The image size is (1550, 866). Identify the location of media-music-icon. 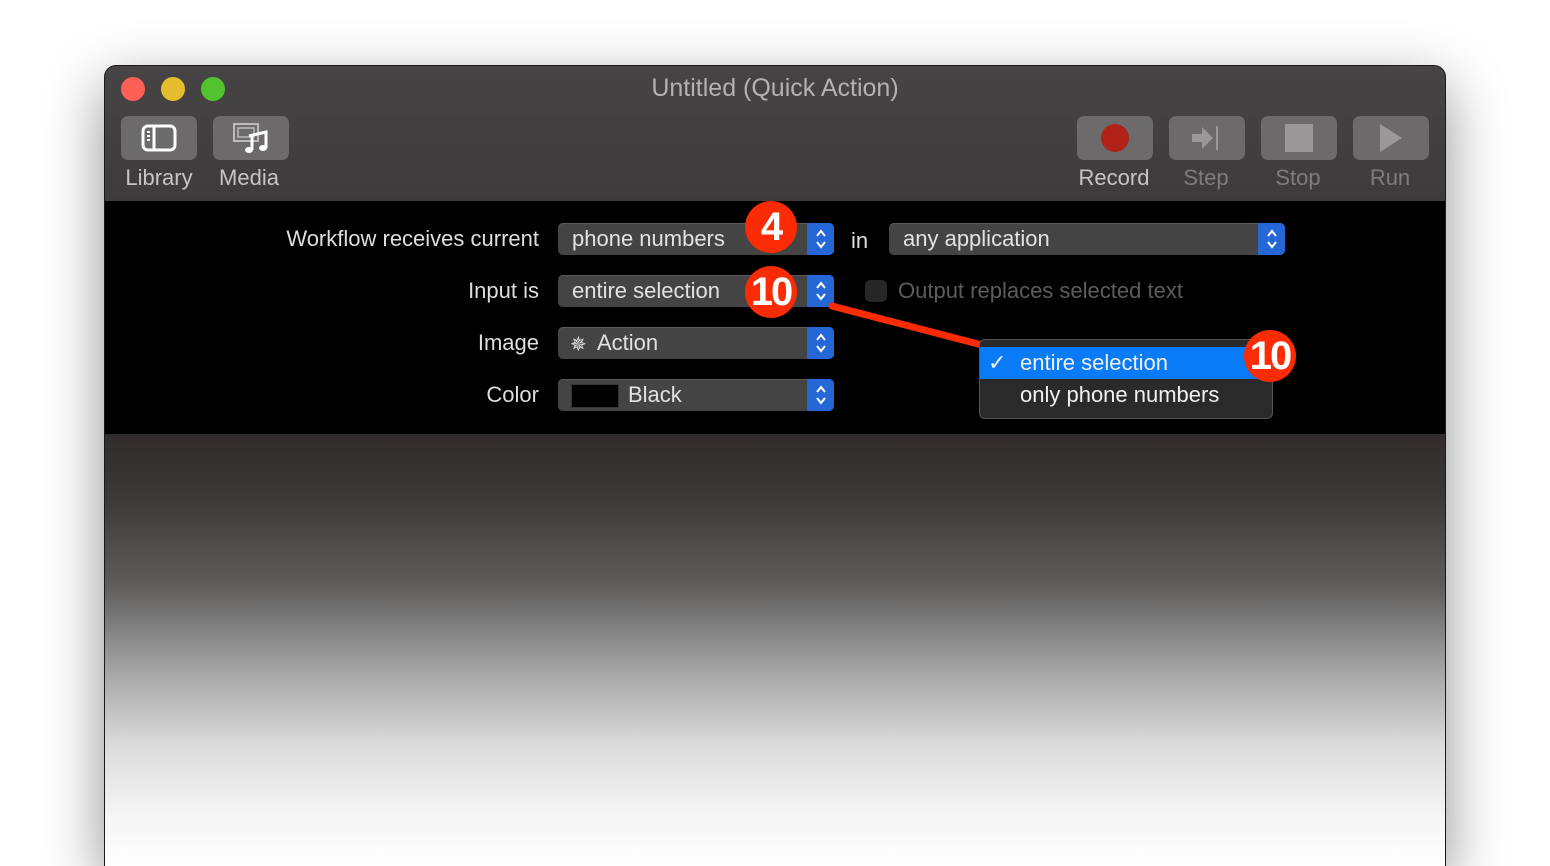
(250, 138).